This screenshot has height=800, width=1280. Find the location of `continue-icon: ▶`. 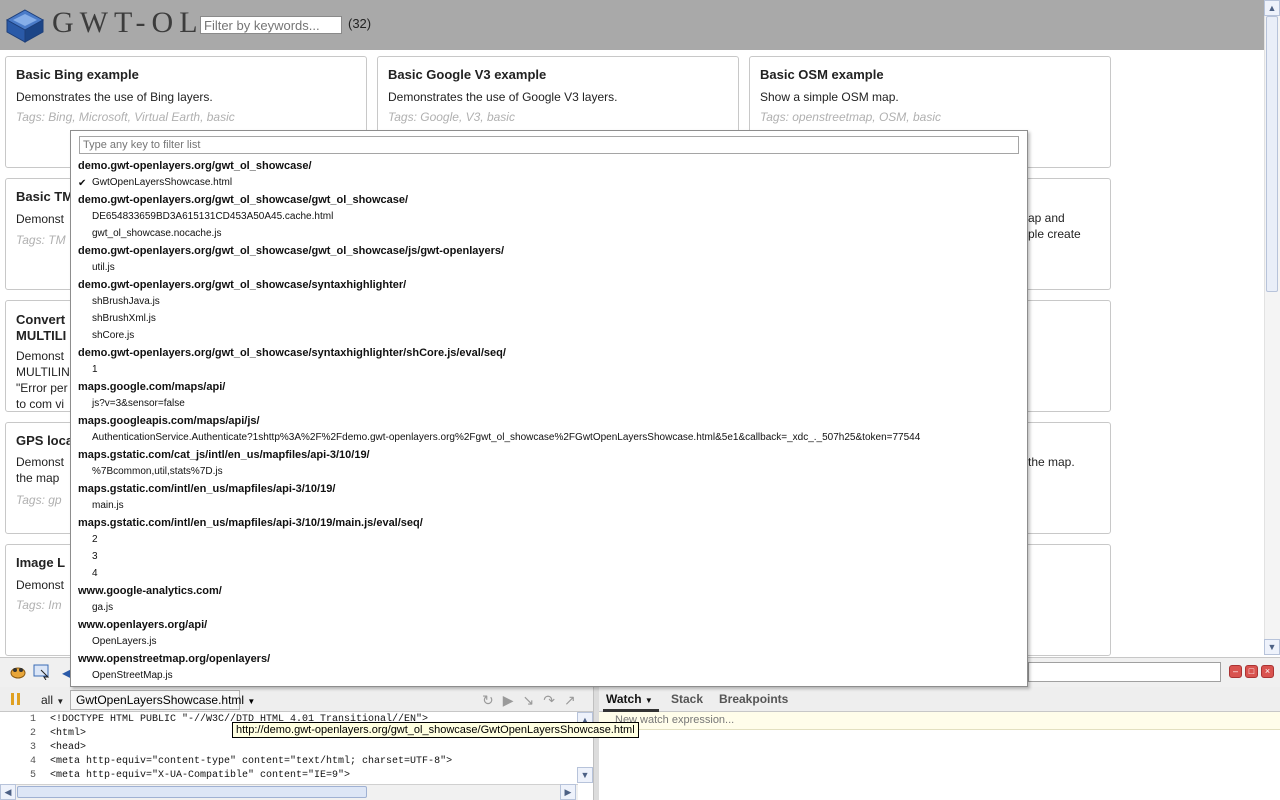

continue-icon: ▶ is located at coordinates (513, 700).